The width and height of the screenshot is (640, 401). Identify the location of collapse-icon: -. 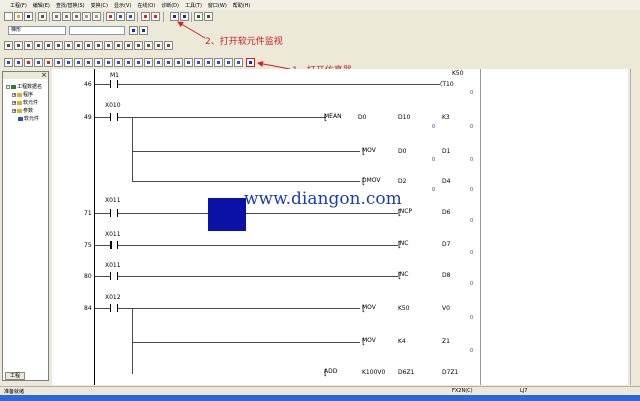
(8, 86).